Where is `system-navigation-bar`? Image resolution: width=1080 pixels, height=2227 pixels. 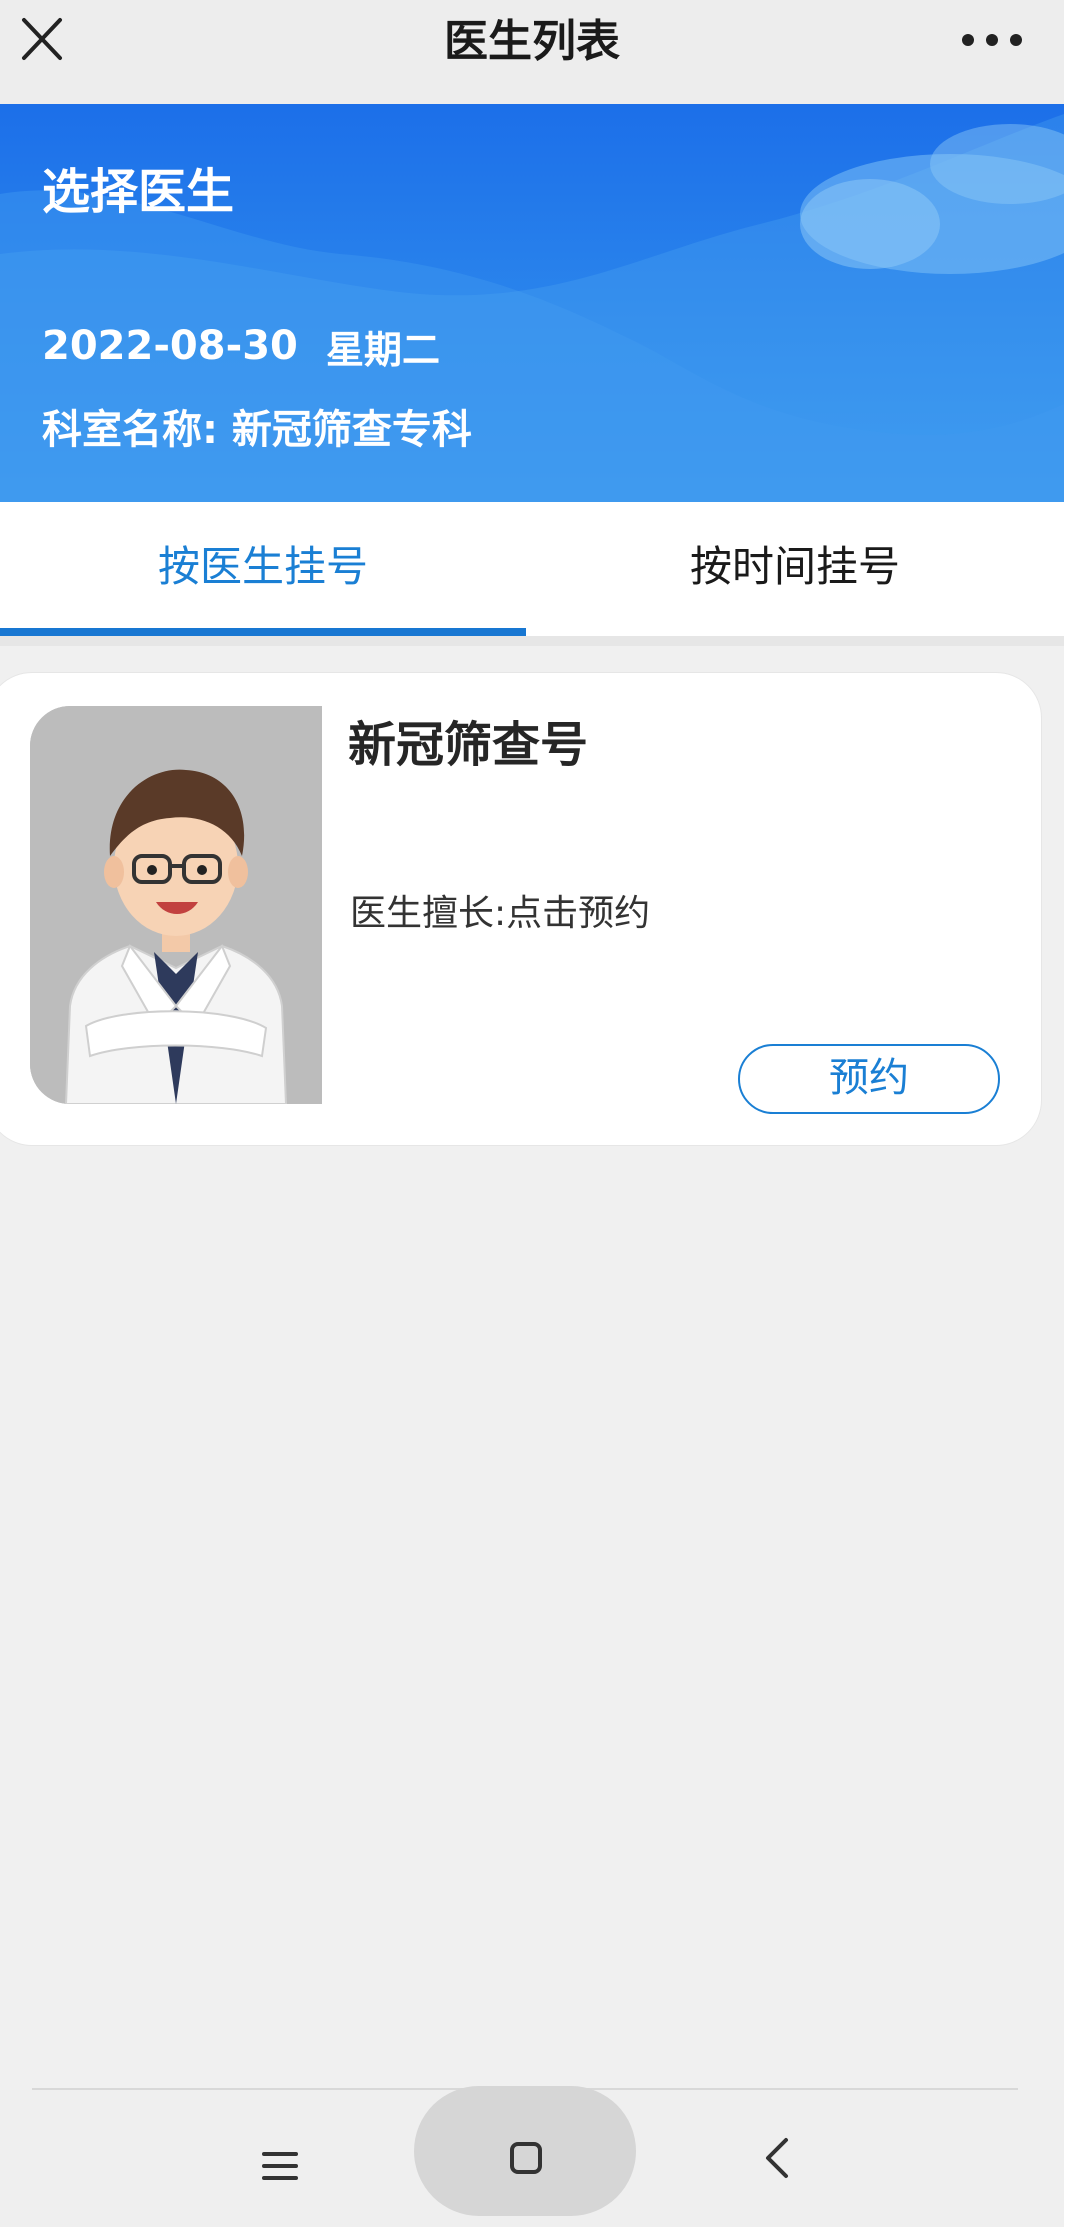 system-navigation-bar is located at coordinates (532, 2156).